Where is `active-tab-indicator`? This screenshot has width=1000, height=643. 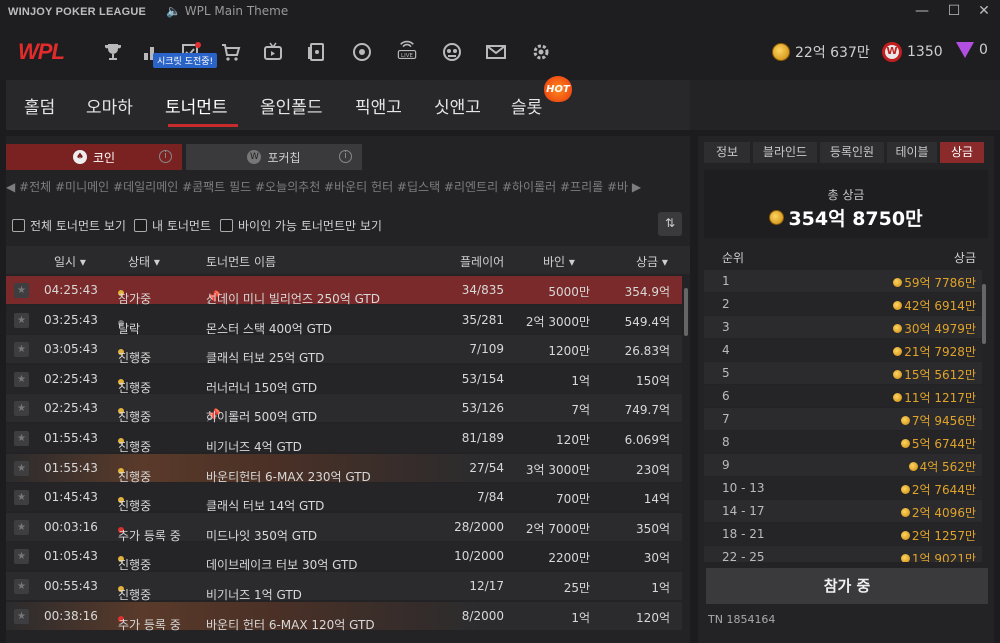 active-tab-indicator is located at coordinates (203, 125).